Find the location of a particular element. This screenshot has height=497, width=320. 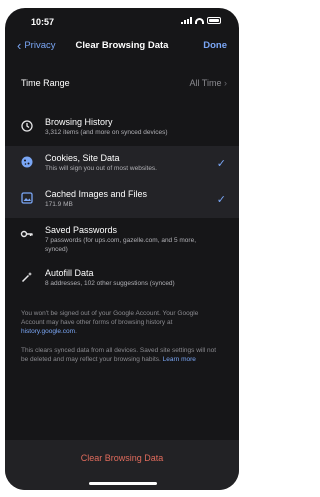

navigation-bar: ‹ Privacy Clear Browsing Data Done is located at coordinates (122, 47).